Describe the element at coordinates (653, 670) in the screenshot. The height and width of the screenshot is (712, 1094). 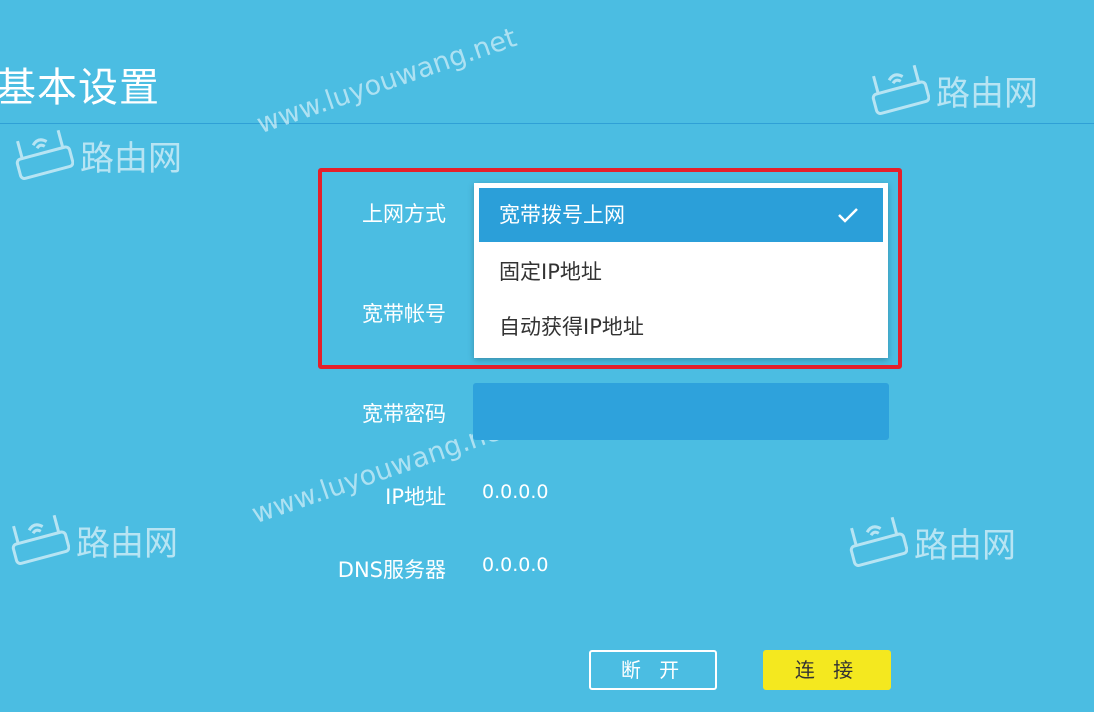
I see `disconnect-button: 断 开` at that location.